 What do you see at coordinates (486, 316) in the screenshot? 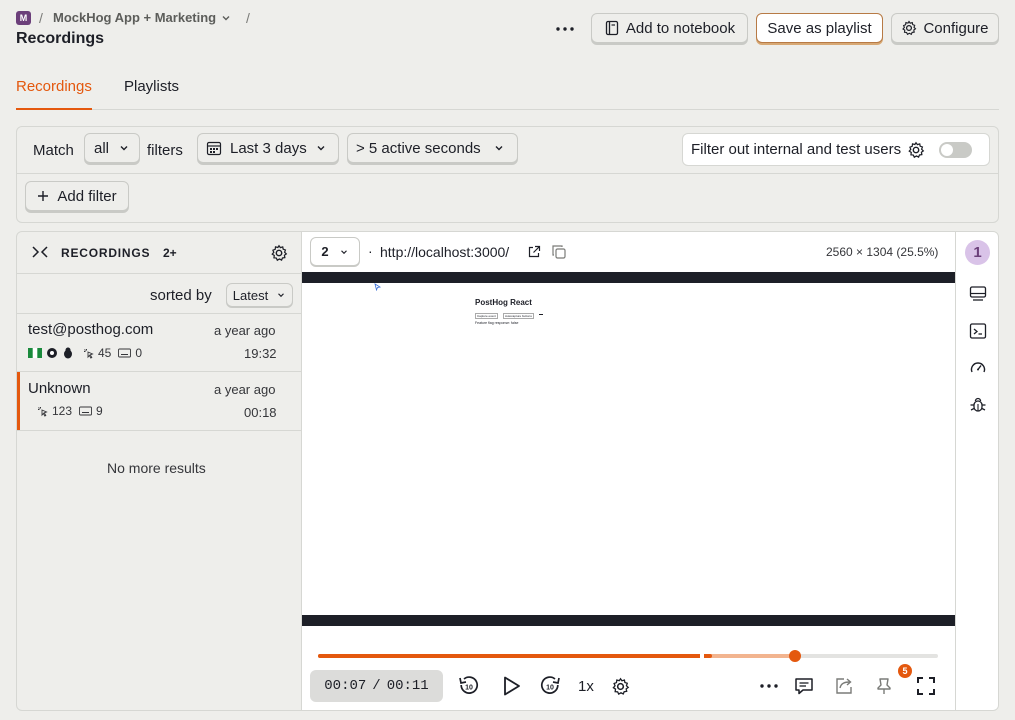
I see `preview-button: Capture event` at bounding box center [486, 316].